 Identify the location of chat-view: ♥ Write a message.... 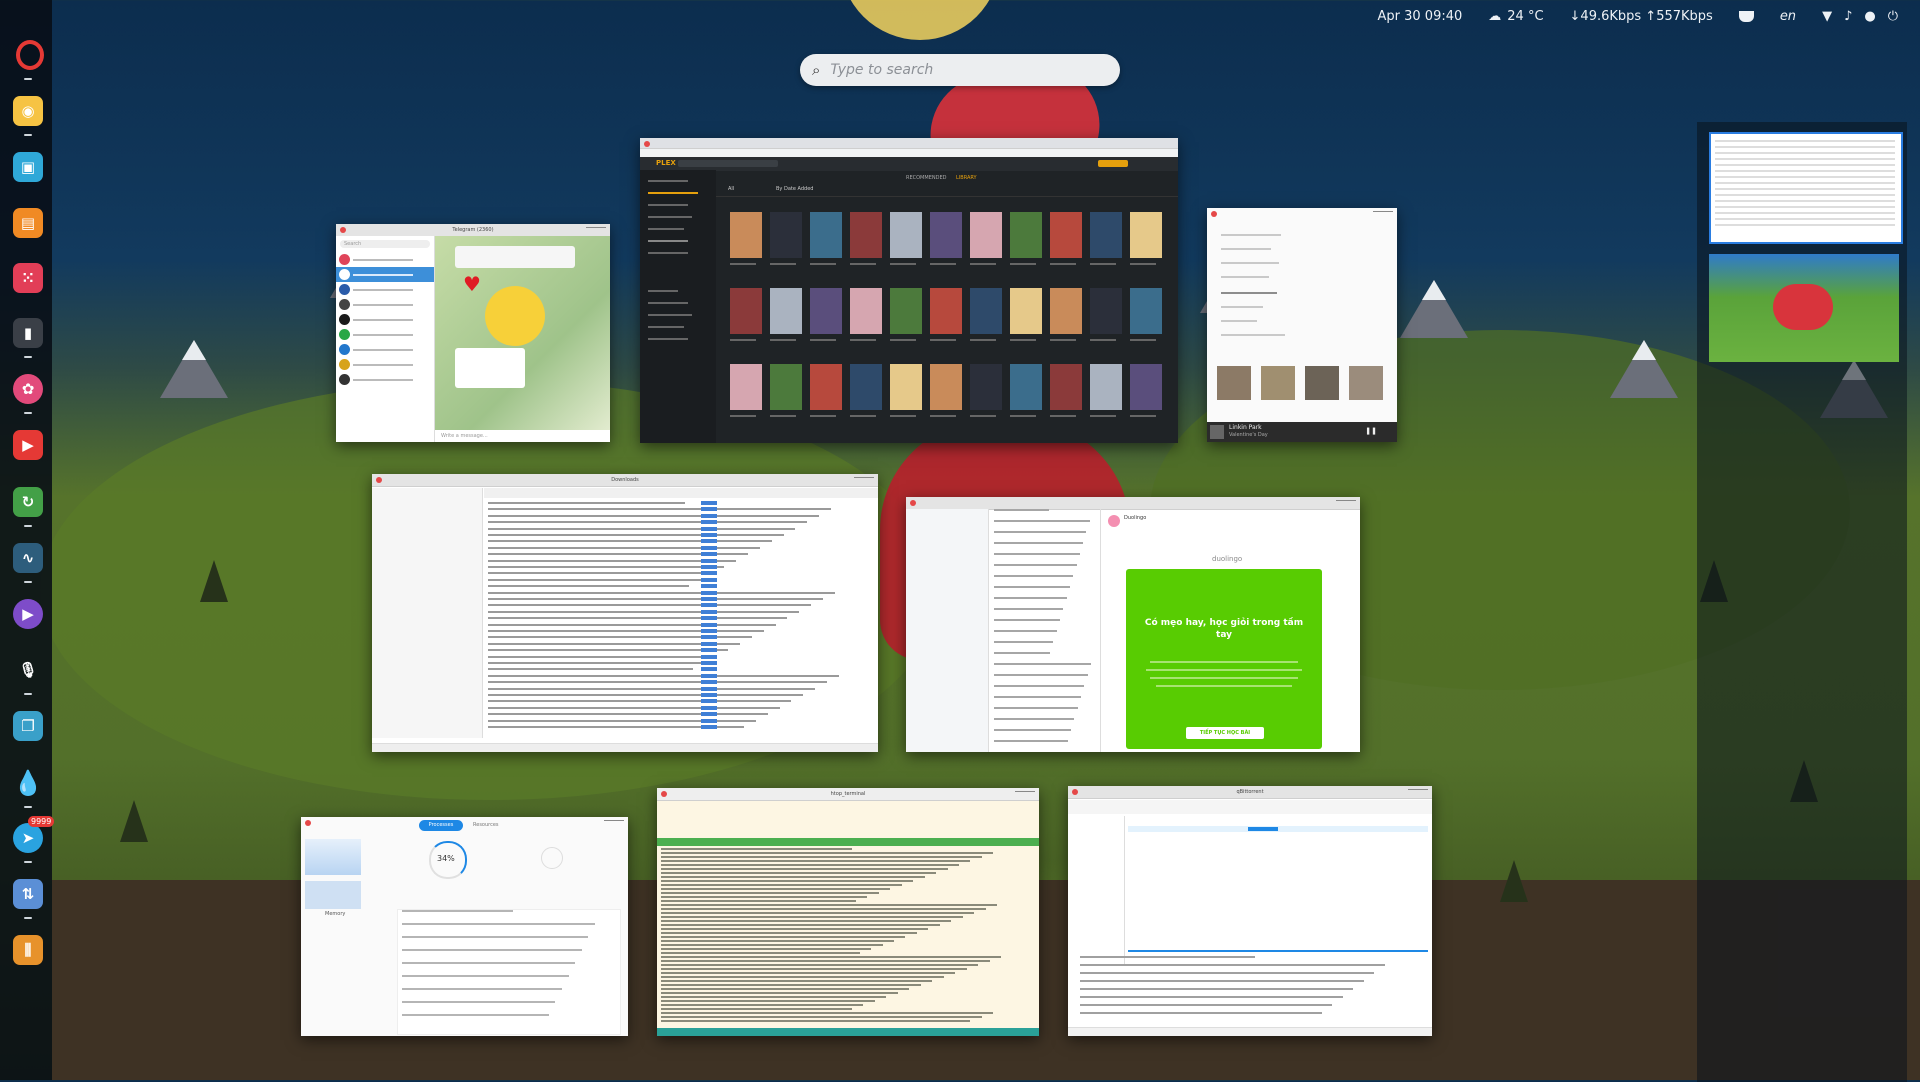
(522, 339).